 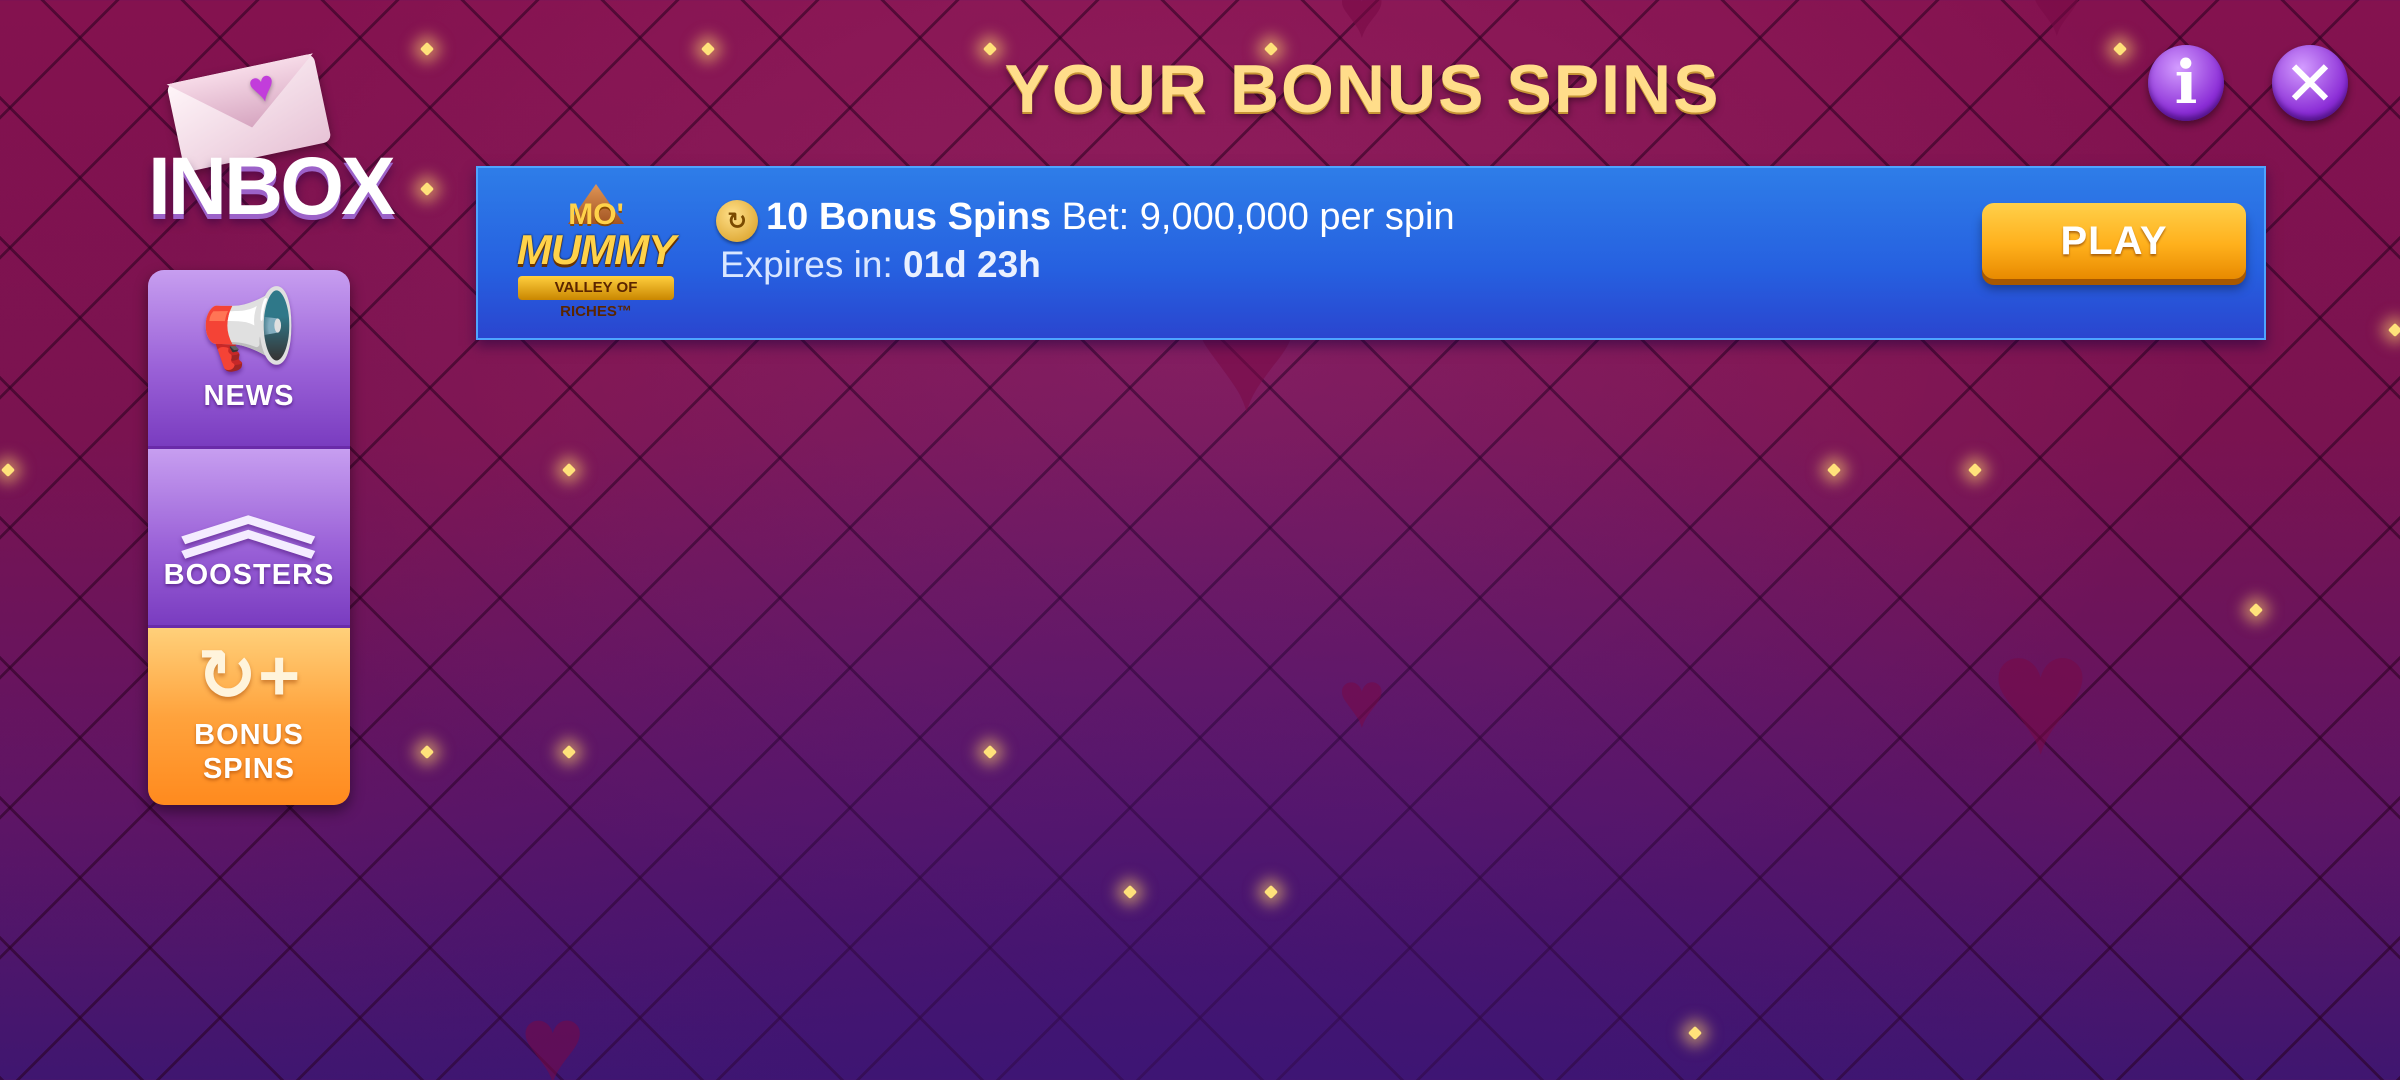 I want to click on close-button: ✕, so click(x=2310, y=83).